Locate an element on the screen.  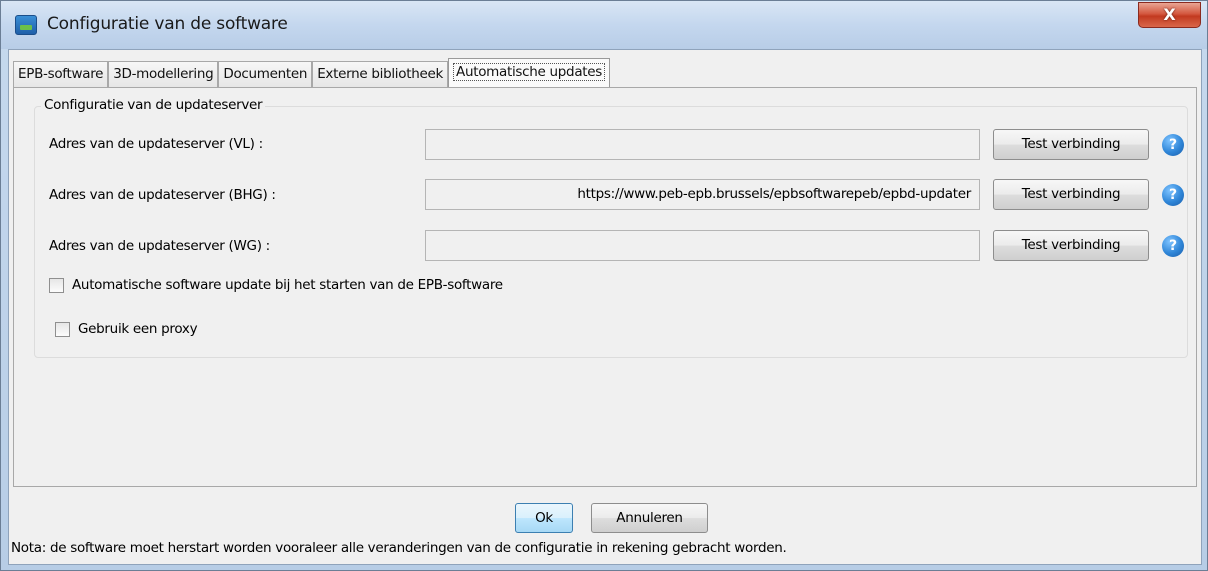
close-icon: X is located at coordinates (1169, 14).